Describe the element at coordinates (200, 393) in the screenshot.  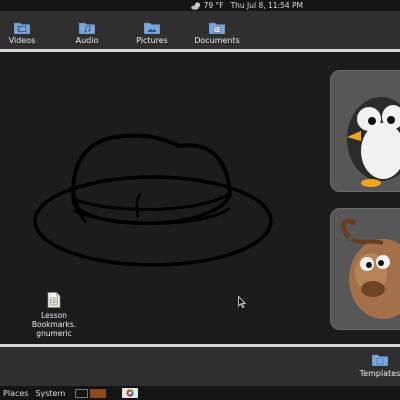
I see `taskbar: Places System` at that location.